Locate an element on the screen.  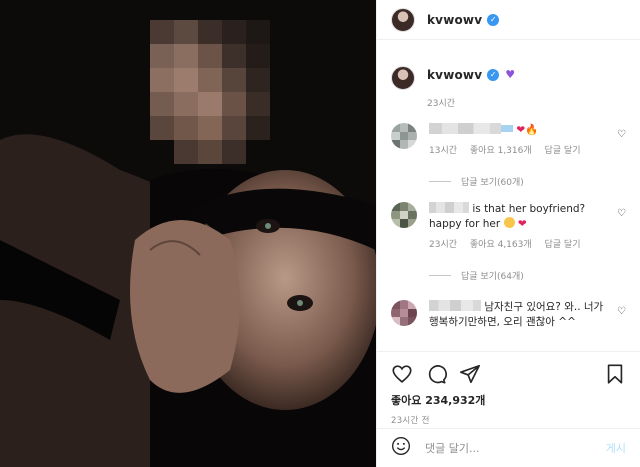
caption-time: 23시간 is located at coordinates (441, 104).